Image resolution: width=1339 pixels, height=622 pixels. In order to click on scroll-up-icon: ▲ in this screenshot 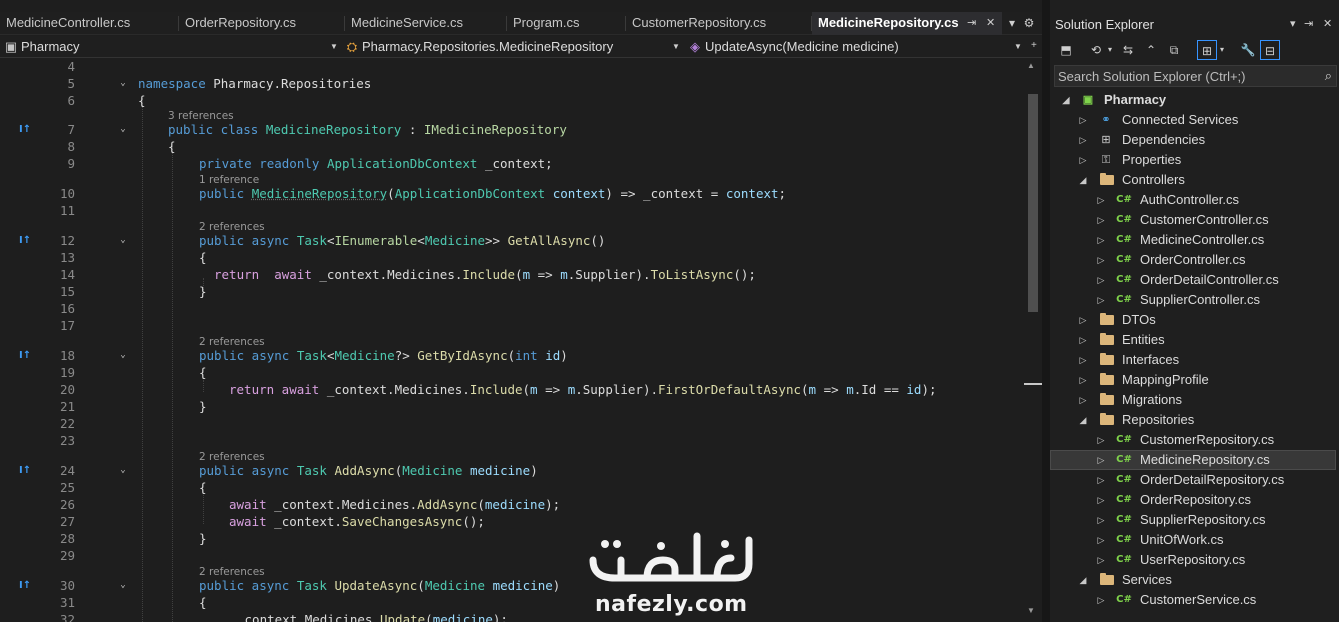, I will do `click(1031, 65)`.